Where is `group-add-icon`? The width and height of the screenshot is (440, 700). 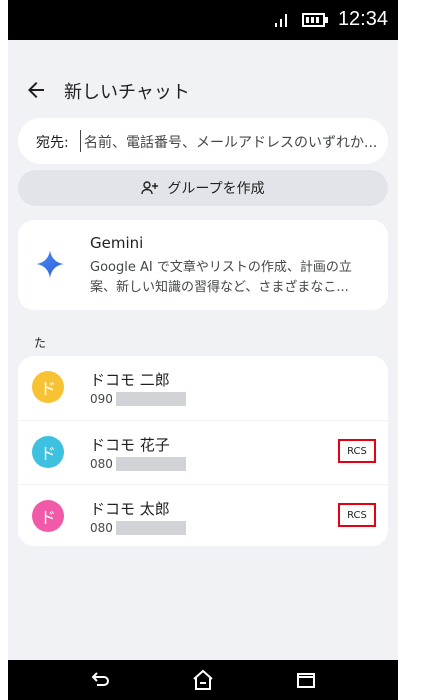
group-add-icon is located at coordinates (150, 188).